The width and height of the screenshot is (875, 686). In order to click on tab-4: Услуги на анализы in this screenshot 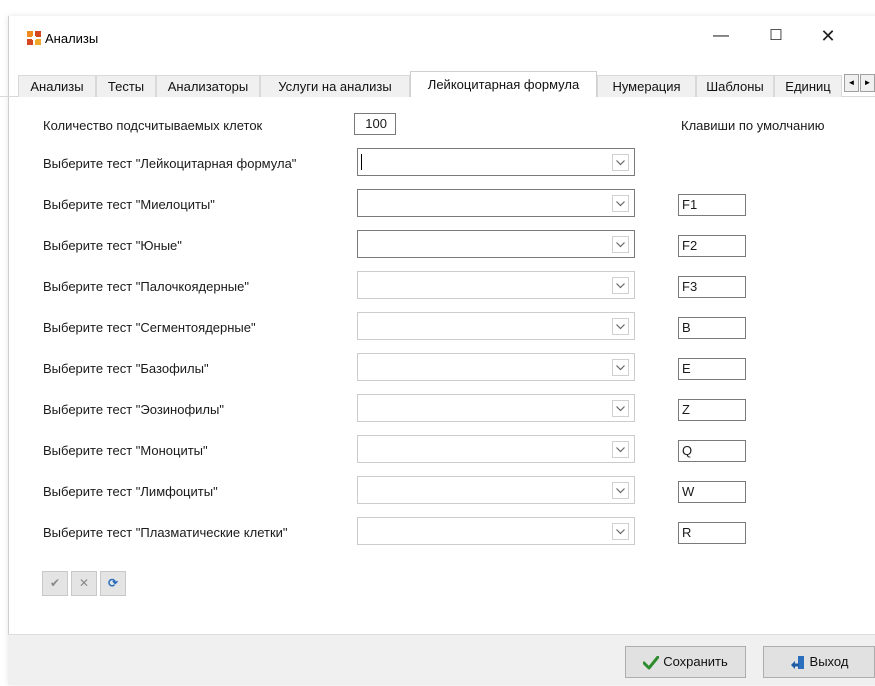, I will do `click(335, 86)`.